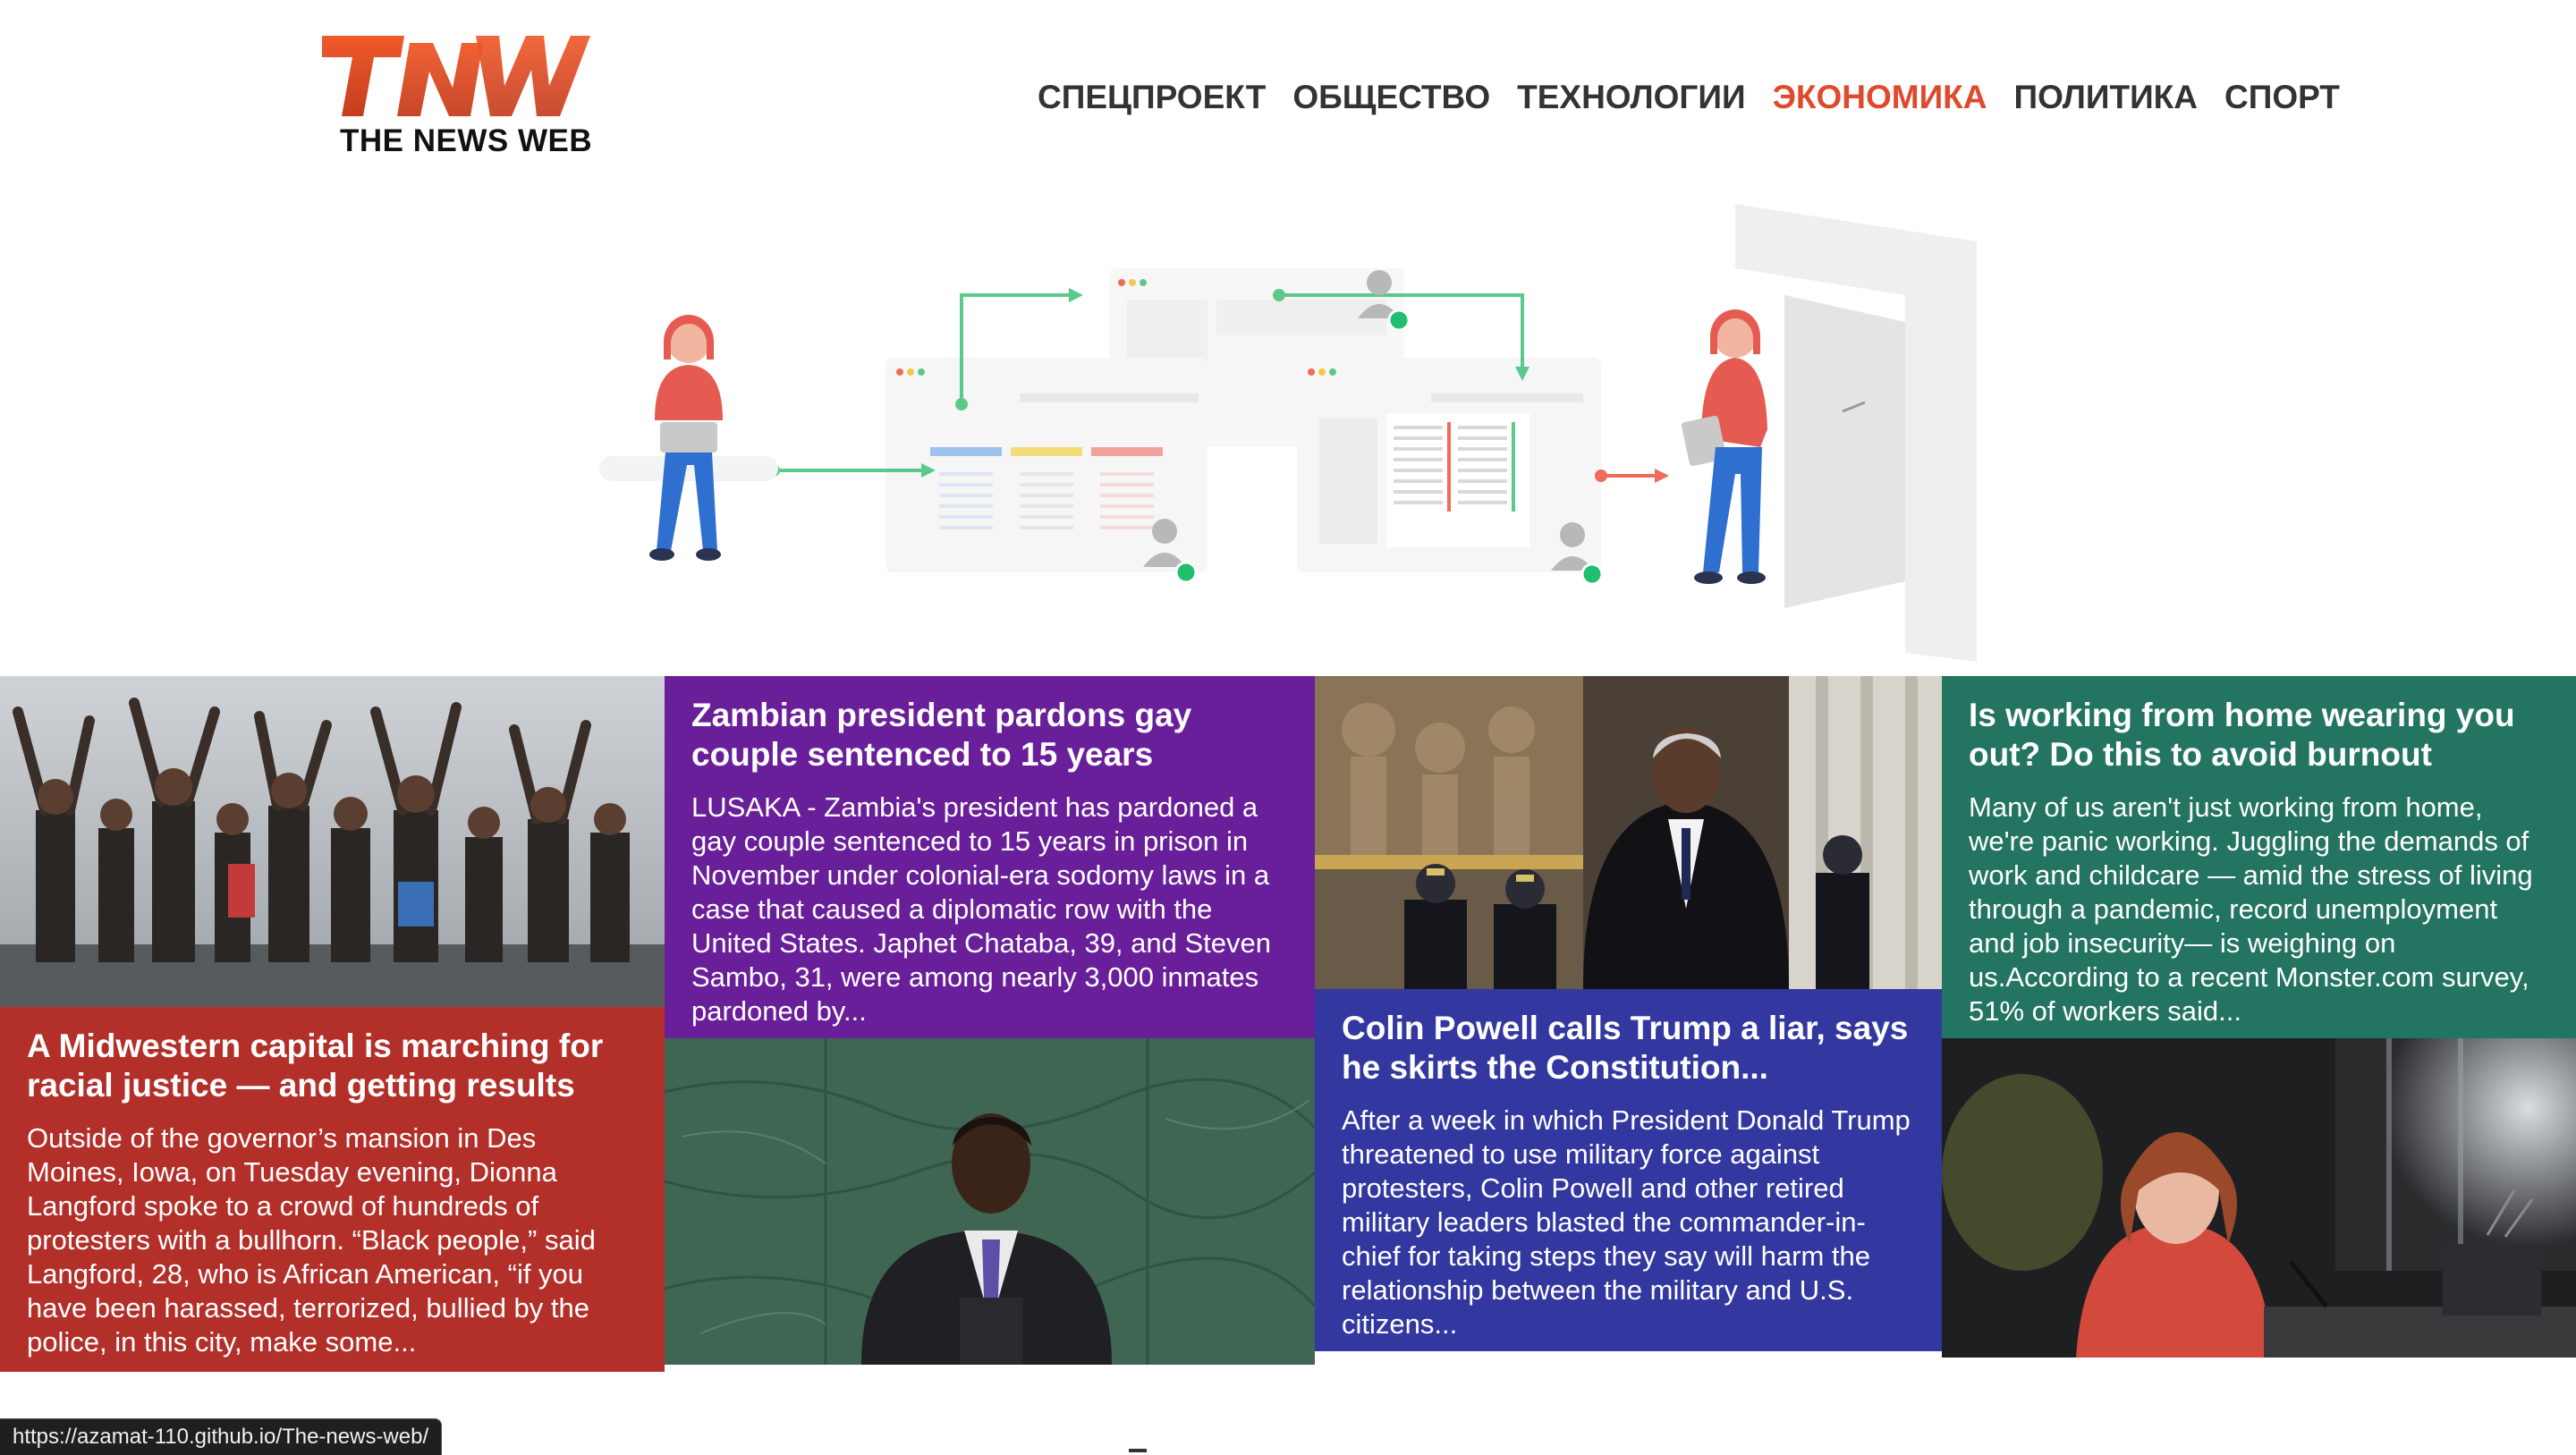 Image resolution: width=2576 pixels, height=1455 pixels. Describe the element at coordinates (456, 76) in the screenshot. I see `logo-mark-icon` at that location.